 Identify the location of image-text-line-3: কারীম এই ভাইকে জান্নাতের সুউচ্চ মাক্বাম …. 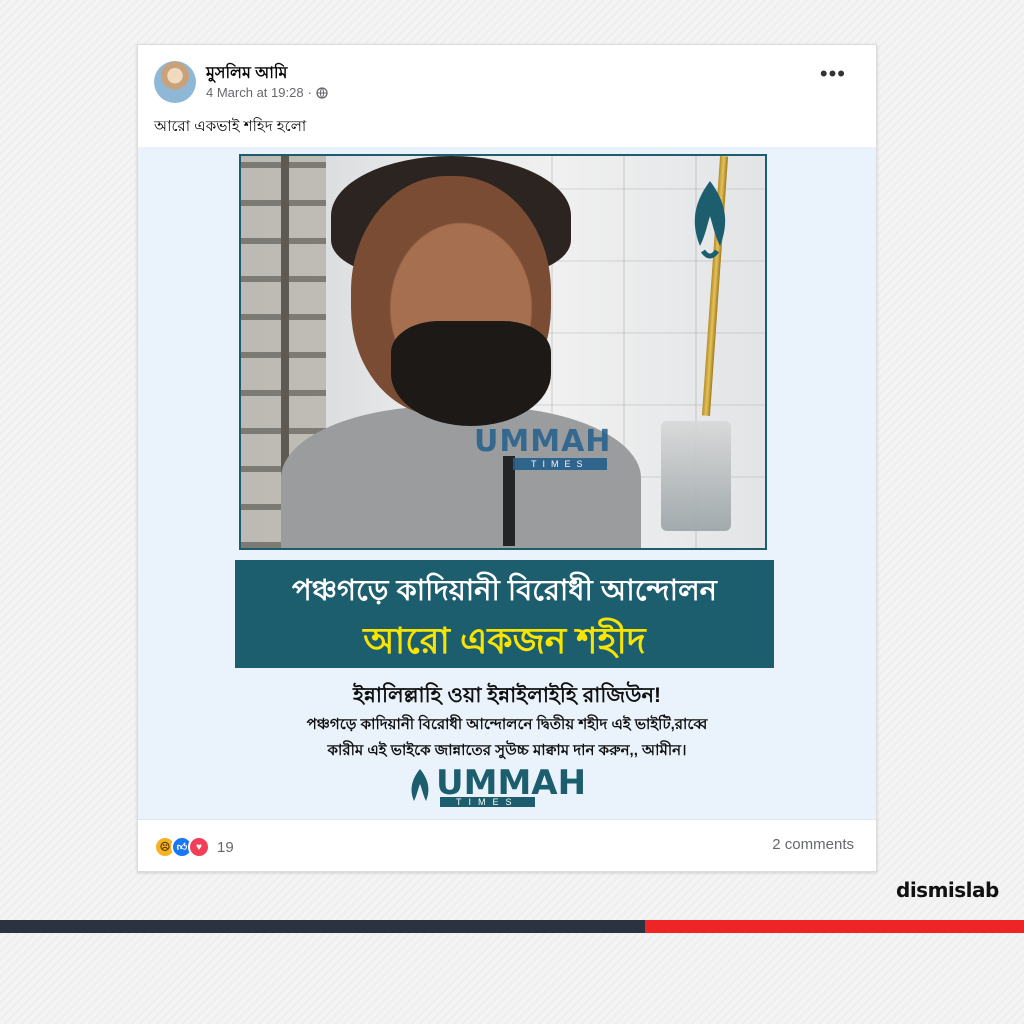
(507, 750).